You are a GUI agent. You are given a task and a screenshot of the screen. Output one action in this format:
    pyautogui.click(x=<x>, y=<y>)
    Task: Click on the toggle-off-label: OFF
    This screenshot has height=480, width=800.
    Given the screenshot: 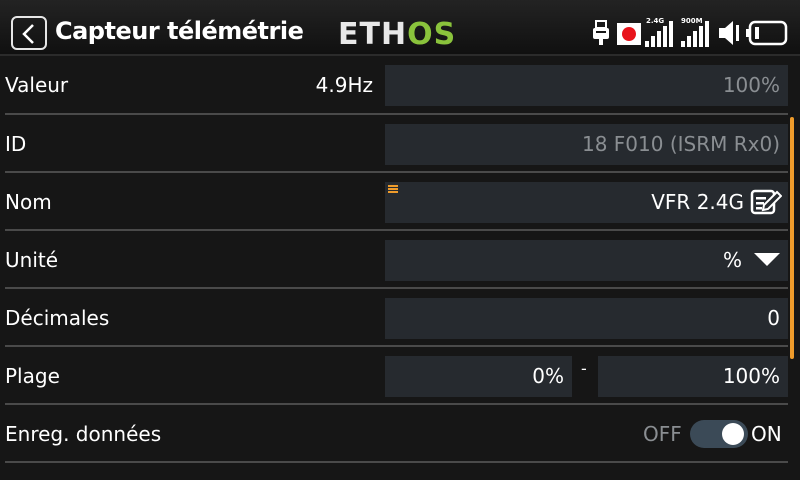 What is the action you would take?
    pyautogui.click(x=662, y=434)
    